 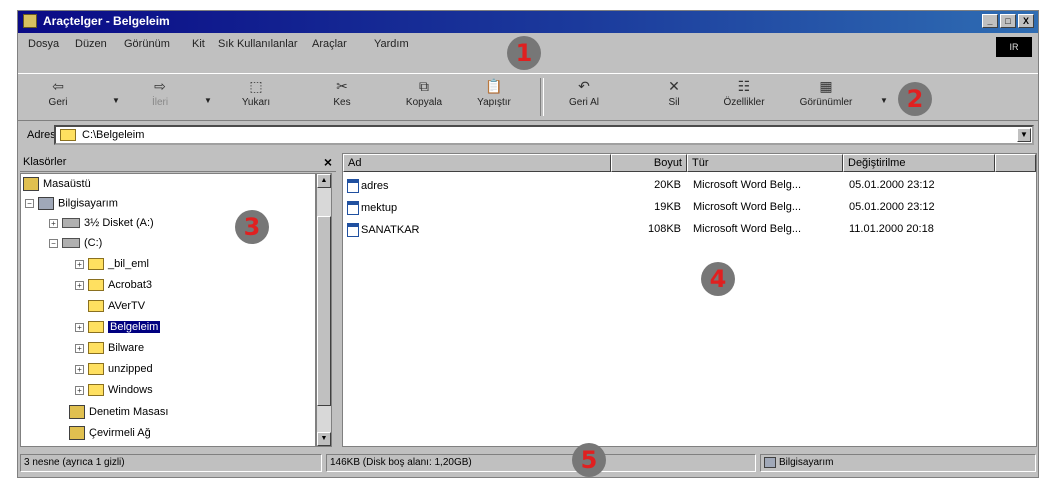 I want to click on menu-tools: Araçlar, so click(x=329, y=44).